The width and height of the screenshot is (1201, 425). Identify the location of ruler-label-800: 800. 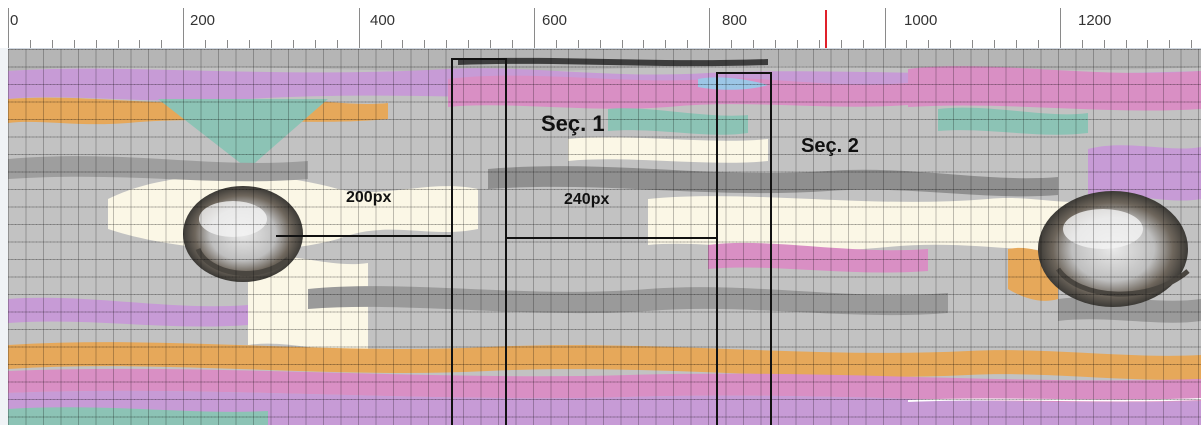
(735, 20).